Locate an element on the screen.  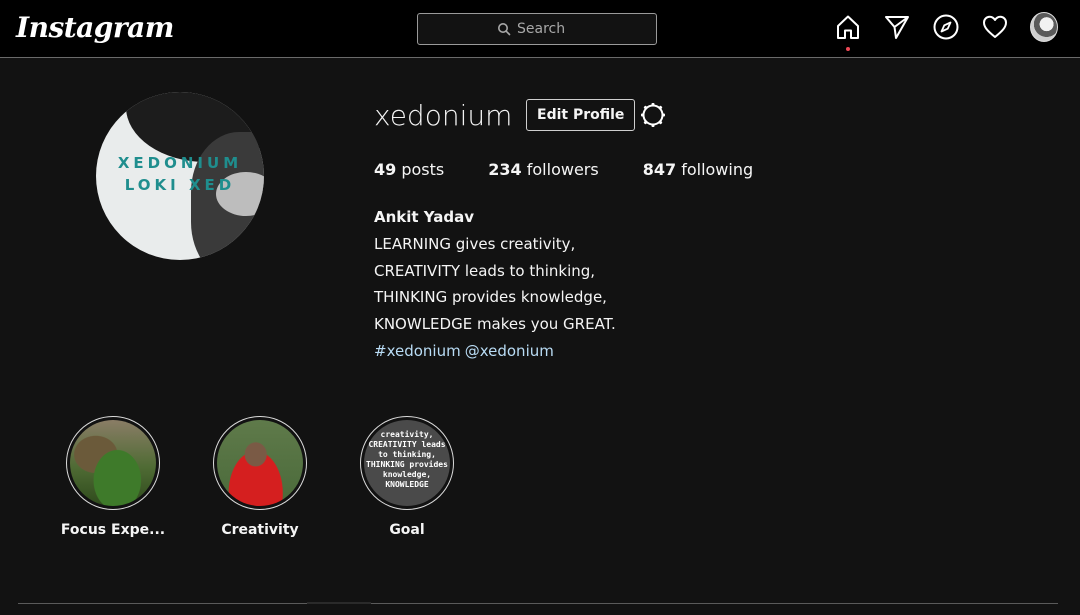
top-navigation-bar: Instagram is located at coordinates (540, 29).